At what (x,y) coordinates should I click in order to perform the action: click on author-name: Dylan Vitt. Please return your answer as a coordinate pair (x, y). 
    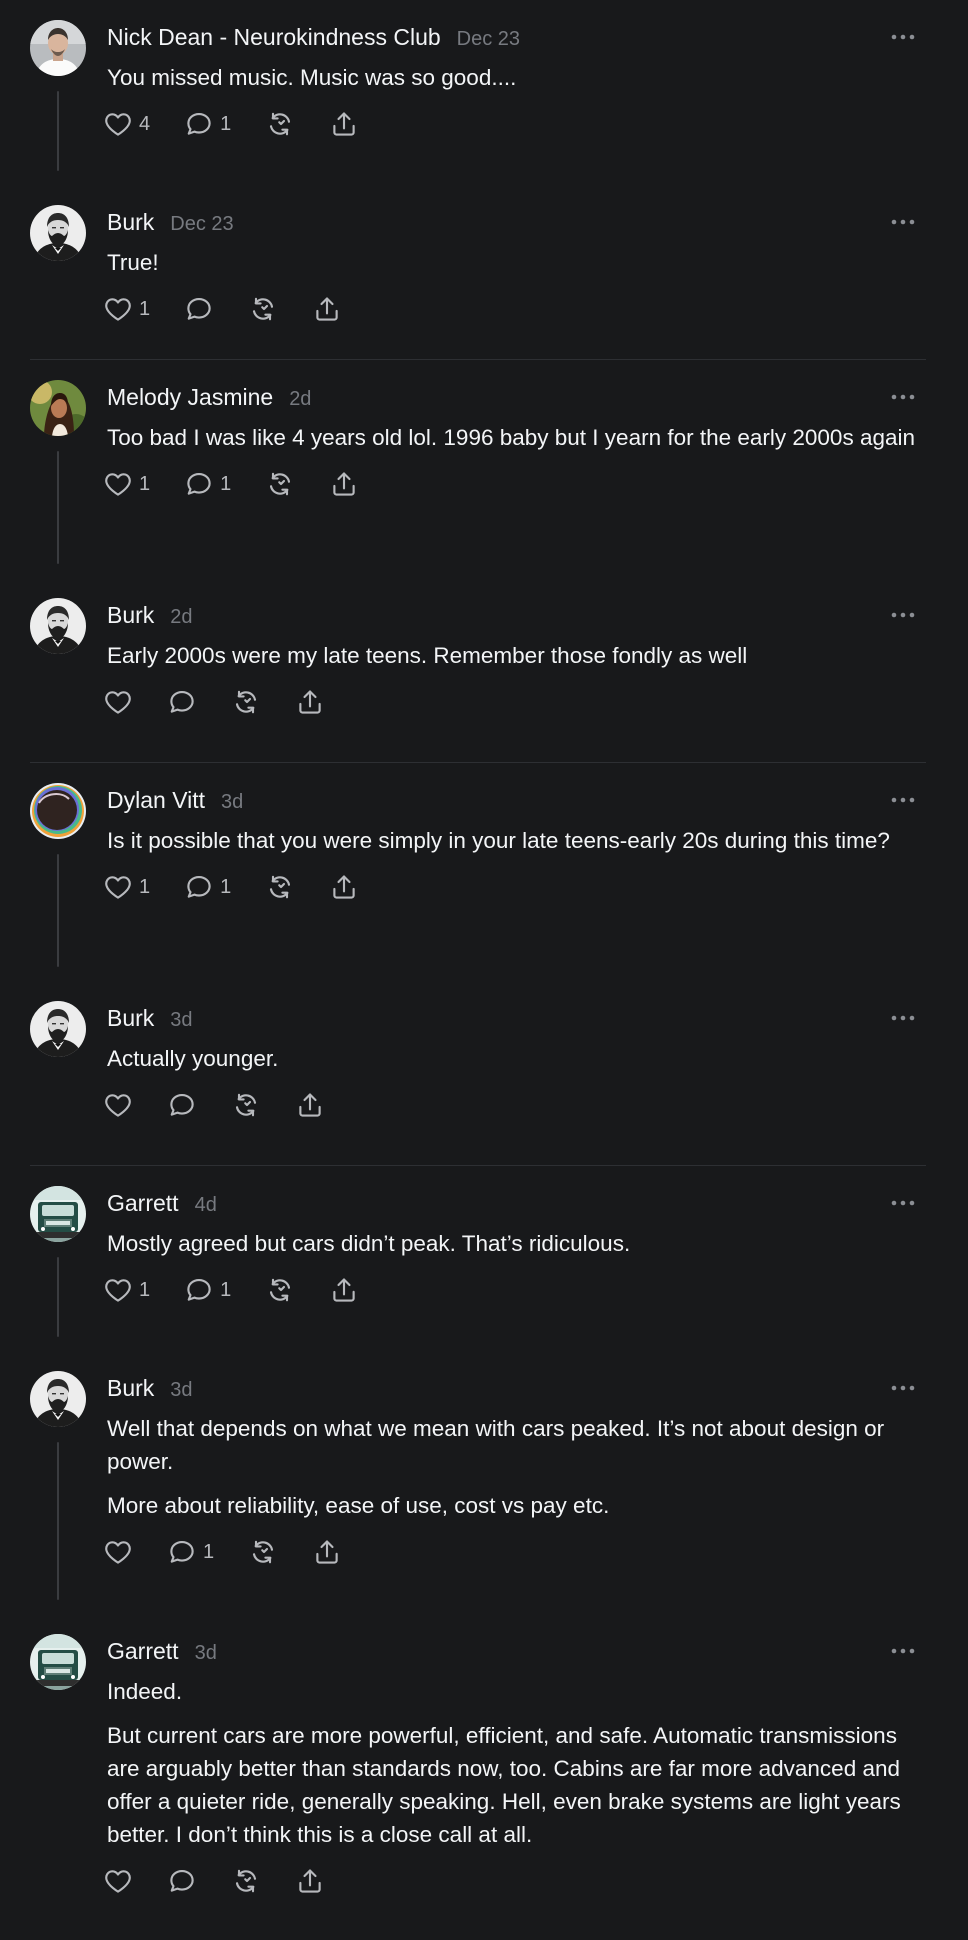
    Looking at the image, I should click on (156, 800).